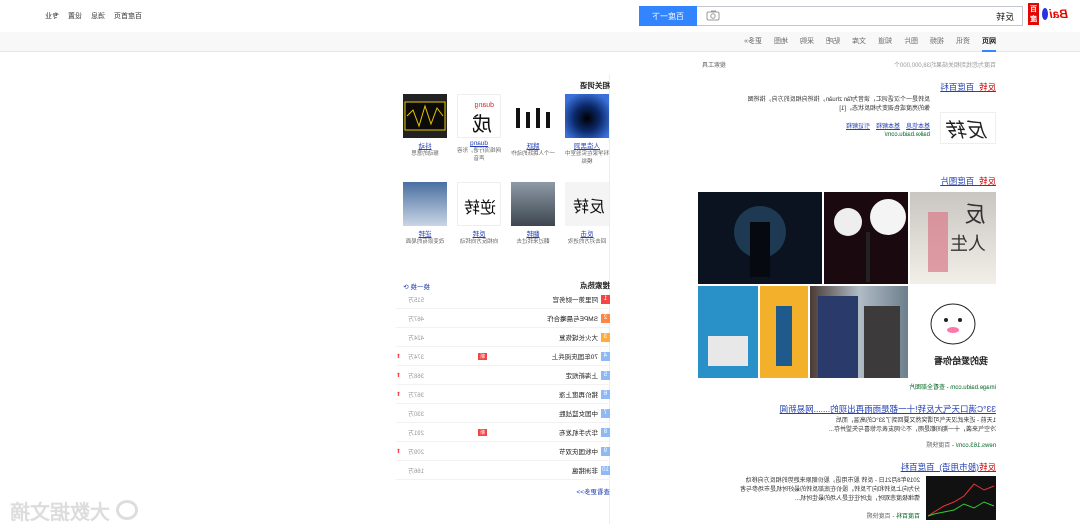 The width and height of the screenshot is (1080, 528). Describe the element at coordinates (1034, 14) in the screenshot. I see `logo-cn: 百度` at that location.